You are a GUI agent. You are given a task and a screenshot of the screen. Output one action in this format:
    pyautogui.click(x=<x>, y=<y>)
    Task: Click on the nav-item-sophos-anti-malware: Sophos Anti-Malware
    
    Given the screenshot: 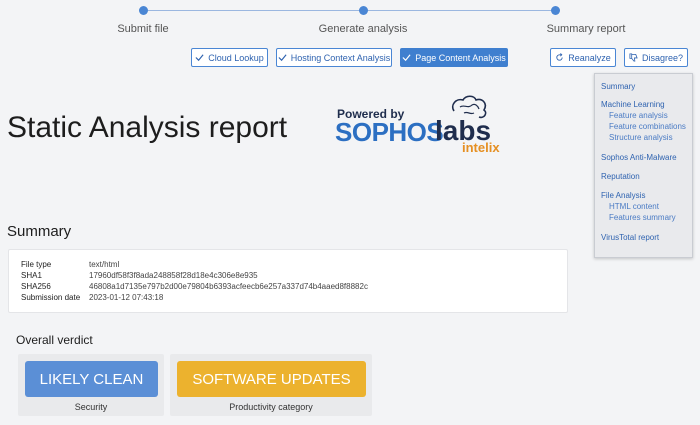 What is the action you would take?
    pyautogui.click(x=639, y=157)
    